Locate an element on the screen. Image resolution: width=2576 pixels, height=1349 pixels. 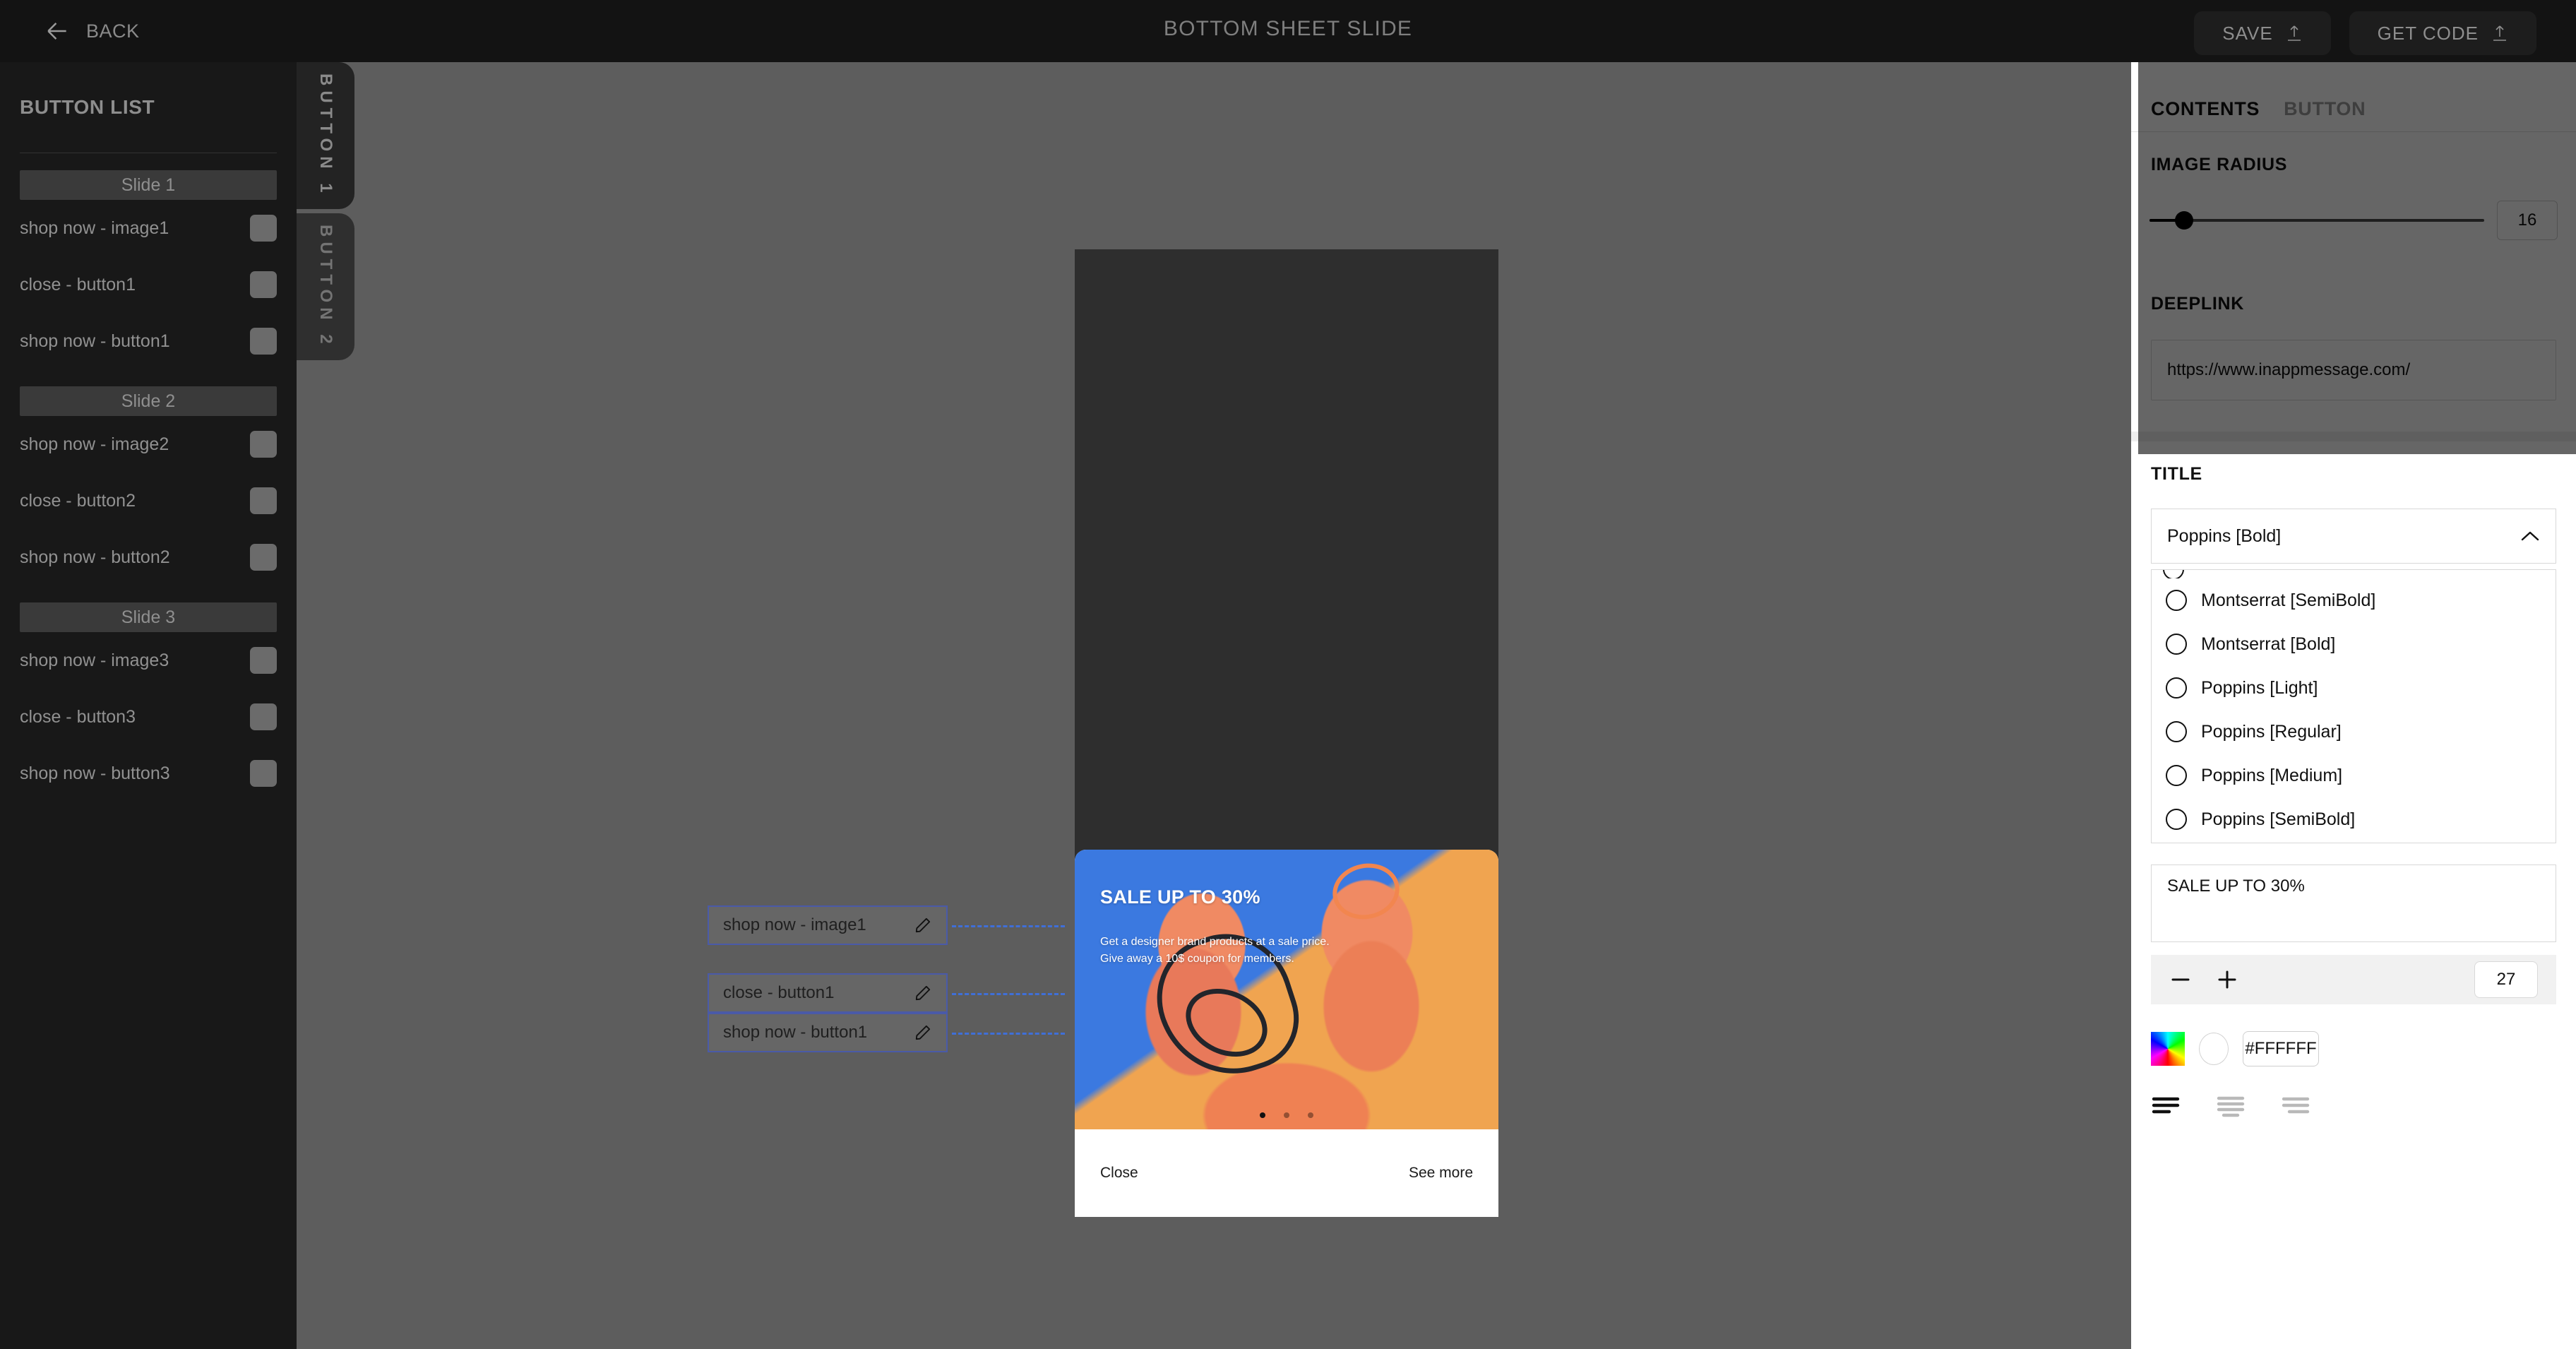
image-radius-row: 16 is located at coordinates (2353, 207).